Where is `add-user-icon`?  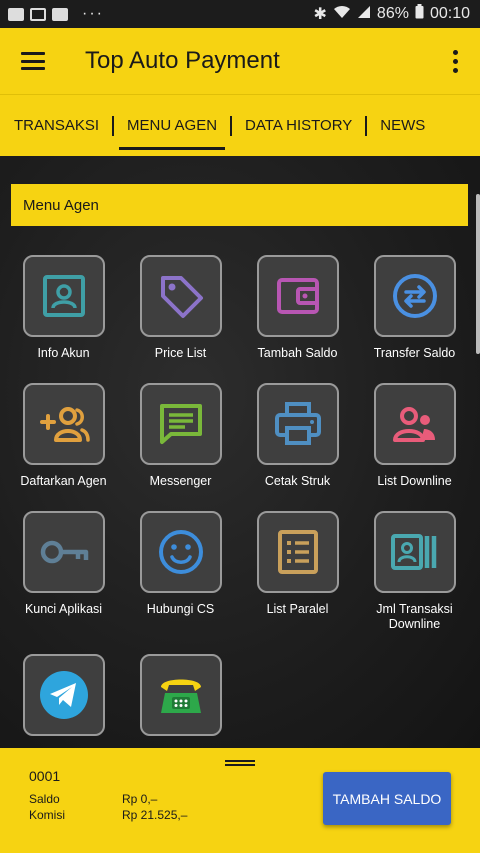
add-user-icon is located at coordinates (64, 424).